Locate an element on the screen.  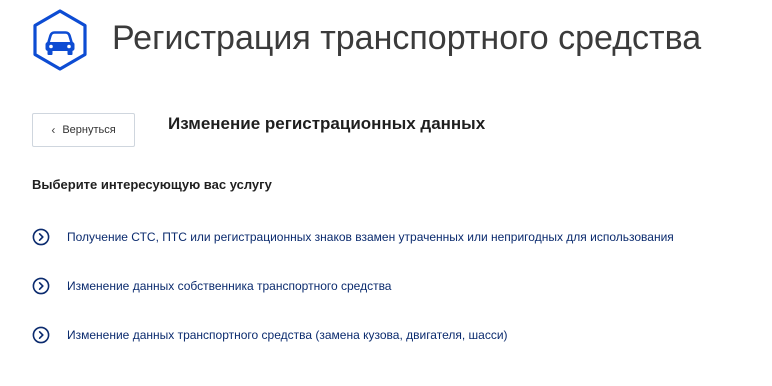
car-icon is located at coordinates (60, 40).